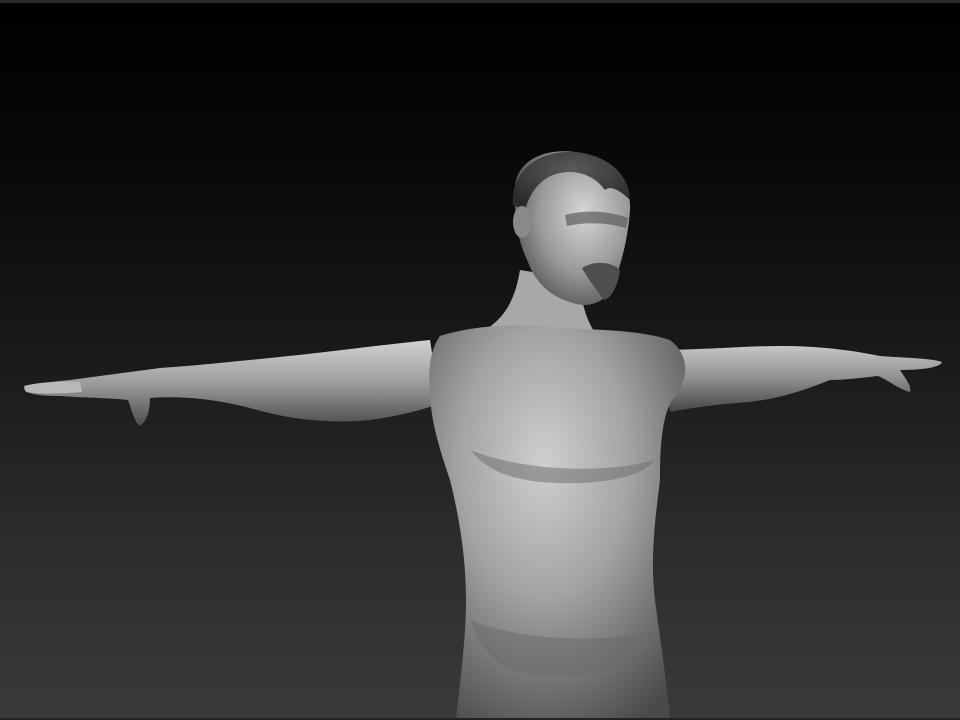 This screenshot has height=720, width=960. Describe the element at coordinates (801, 379) in the screenshot. I see `right-arm` at that location.